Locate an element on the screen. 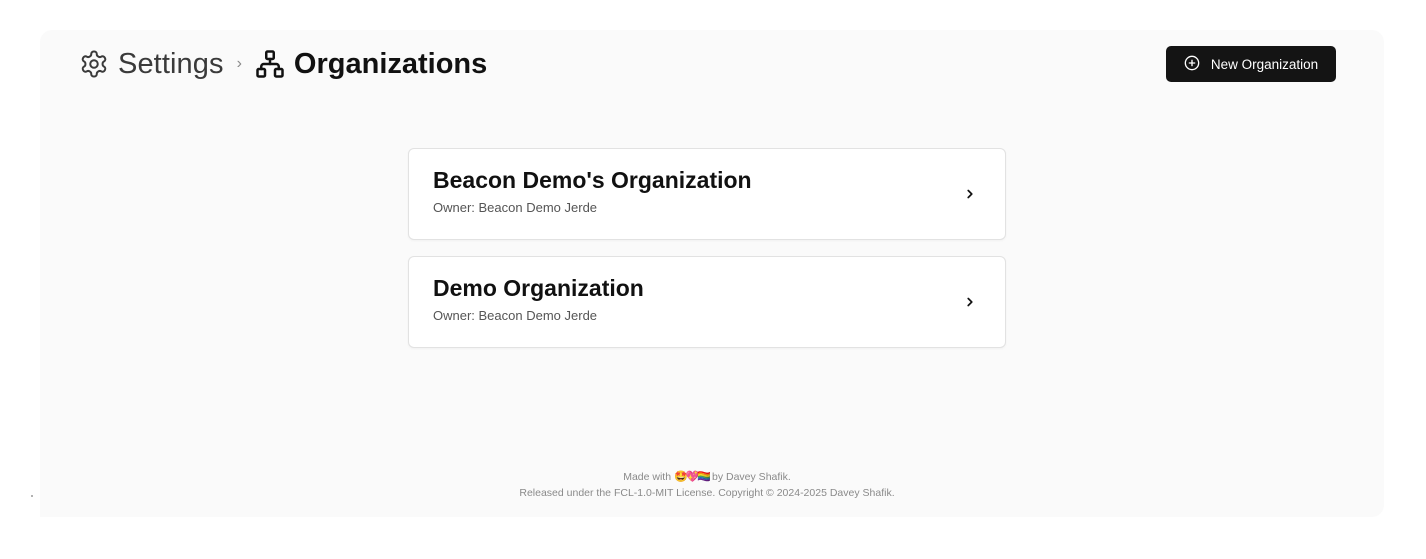 This screenshot has height=559, width=1426. made-with-prefix: Made with is located at coordinates (647, 477).